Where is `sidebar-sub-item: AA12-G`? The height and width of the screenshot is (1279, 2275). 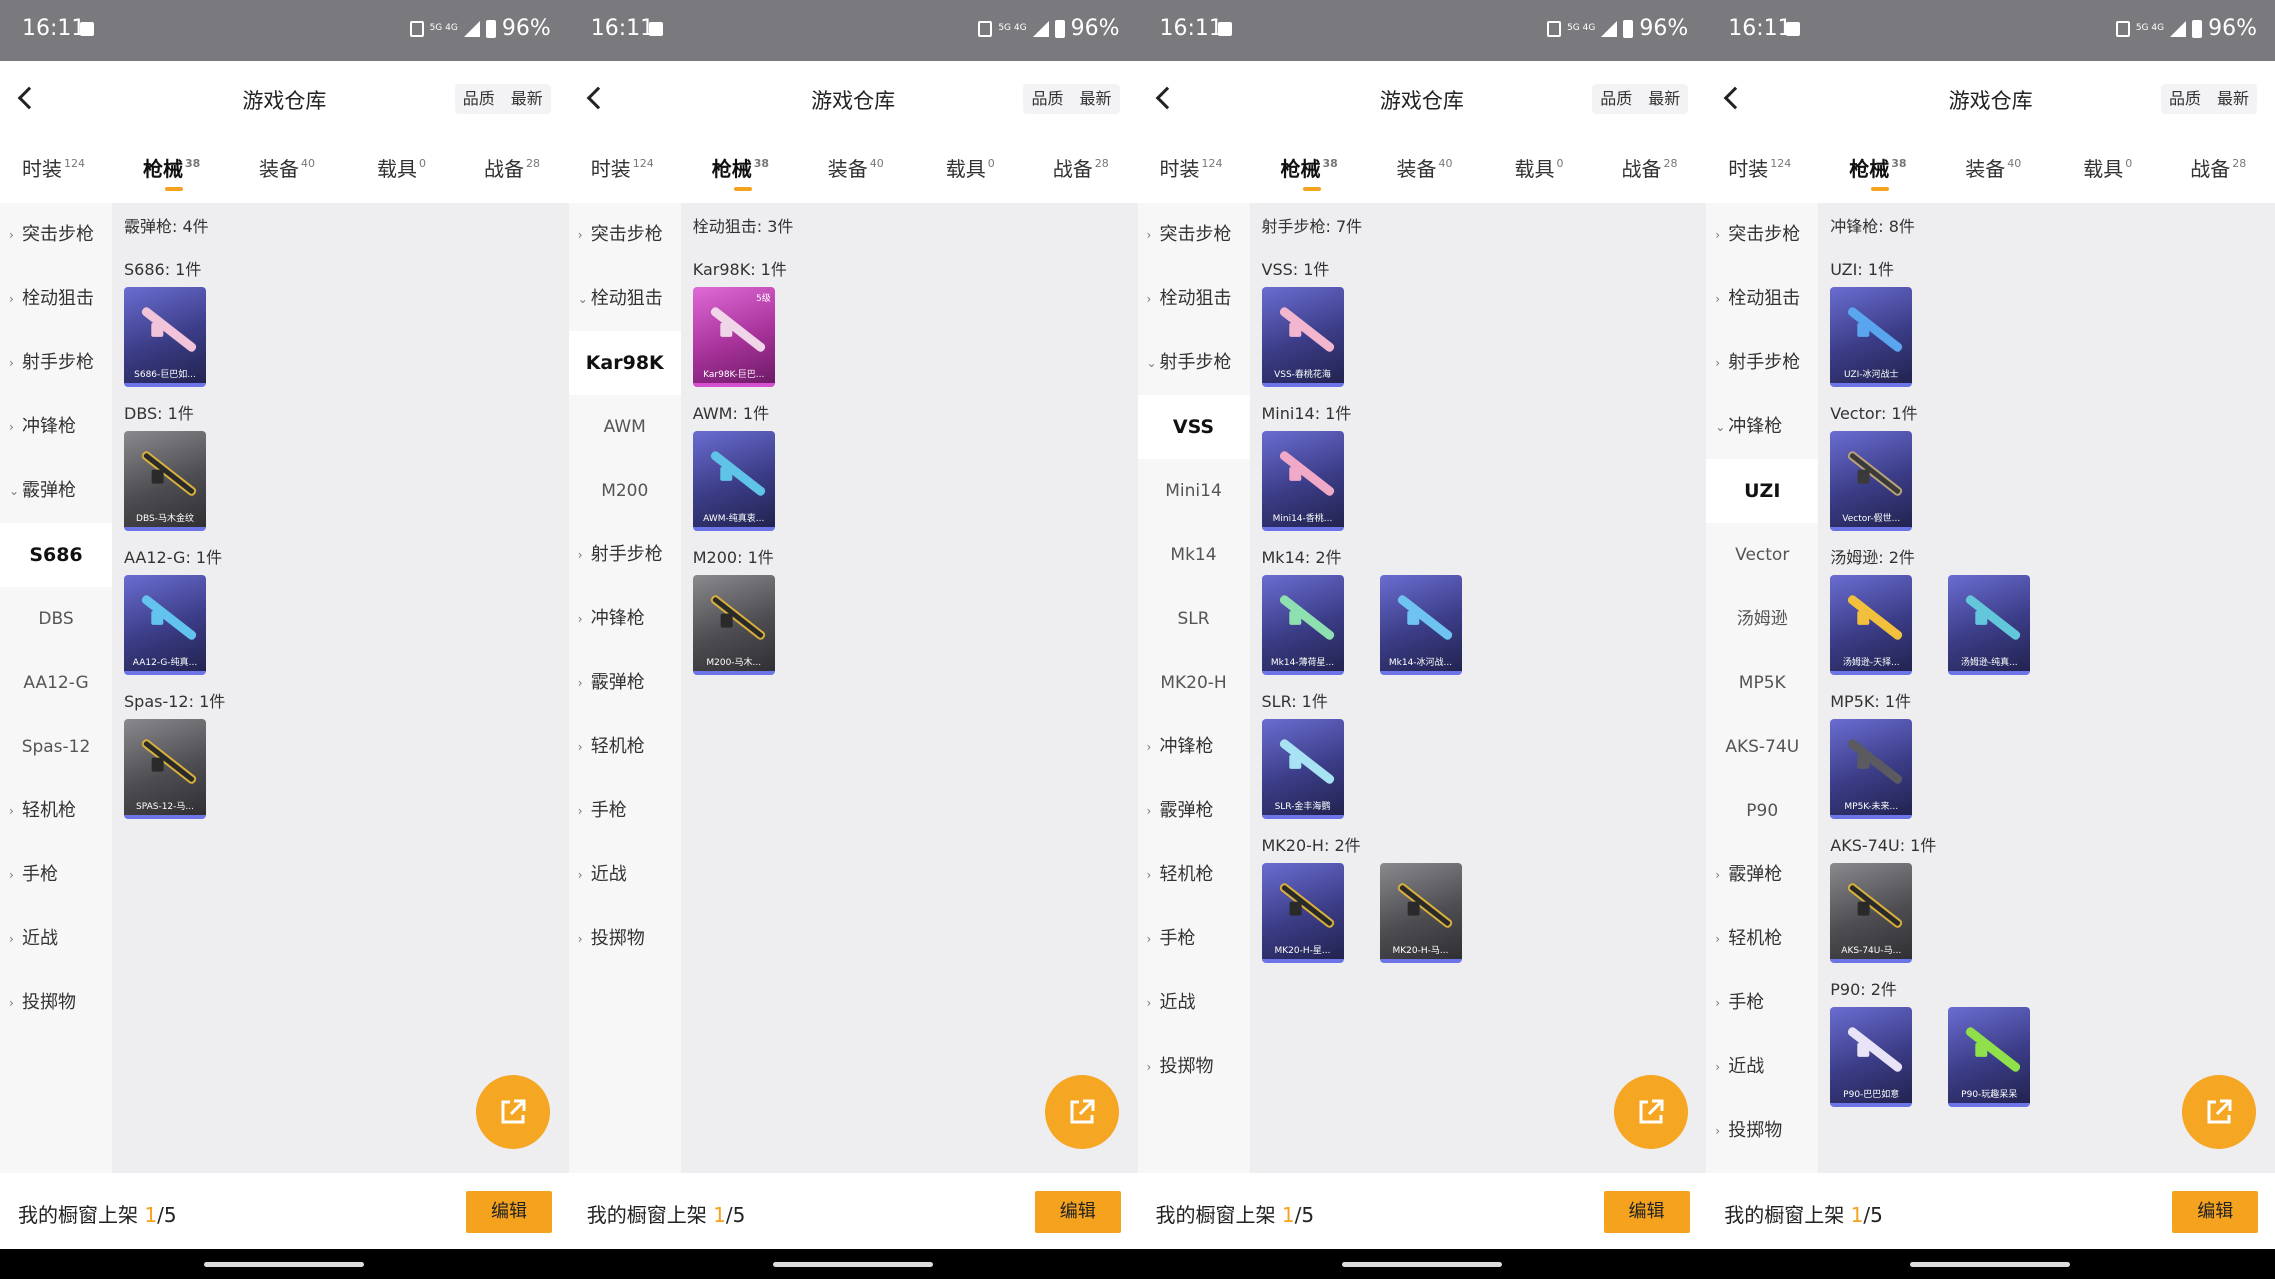
sidebar-sub-item: AA12-G is located at coordinates (56, 683).